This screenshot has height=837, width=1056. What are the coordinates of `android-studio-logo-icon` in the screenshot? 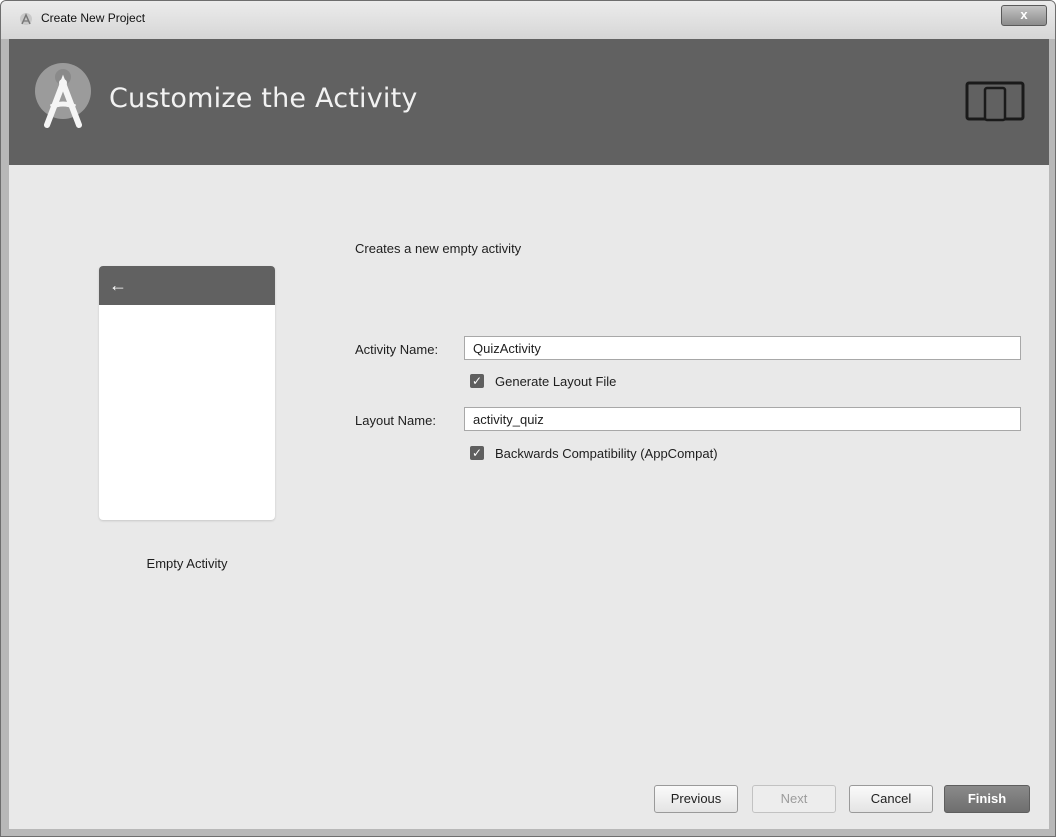 It's located at (69, 97).